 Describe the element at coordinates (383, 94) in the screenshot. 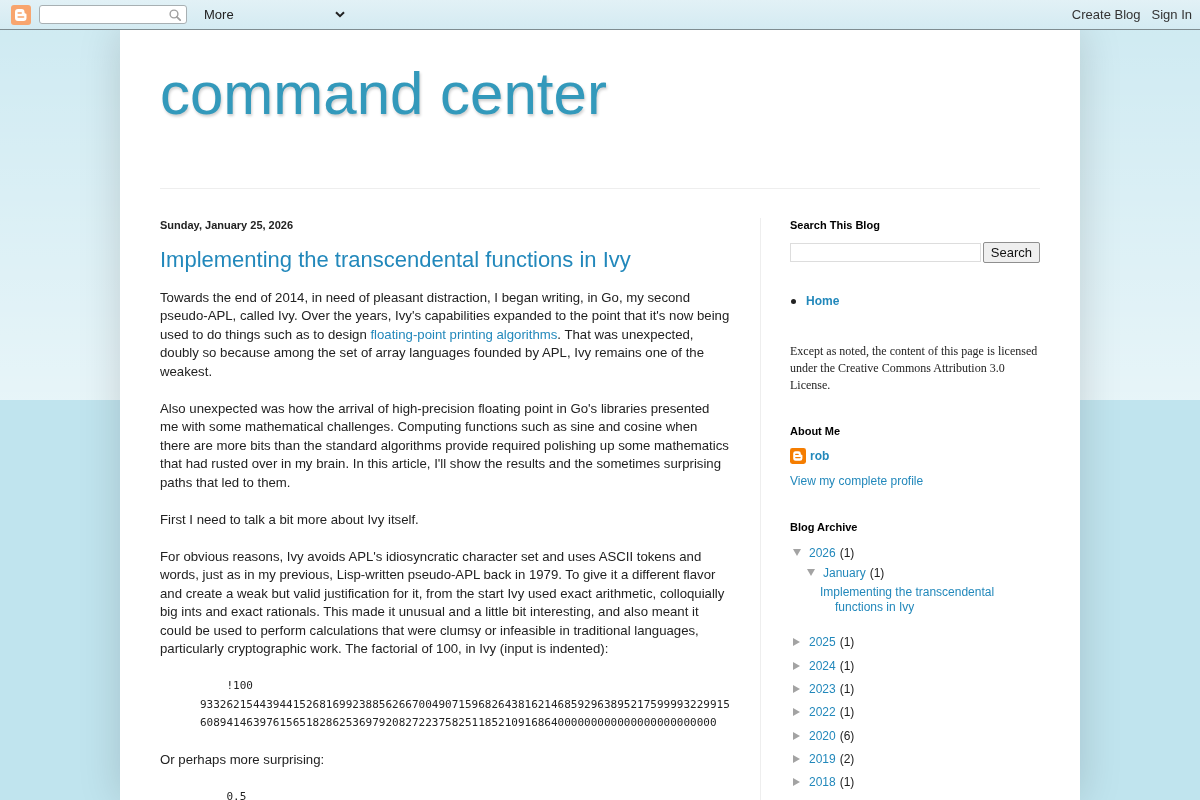

I see `blog-title: command center` at that location.